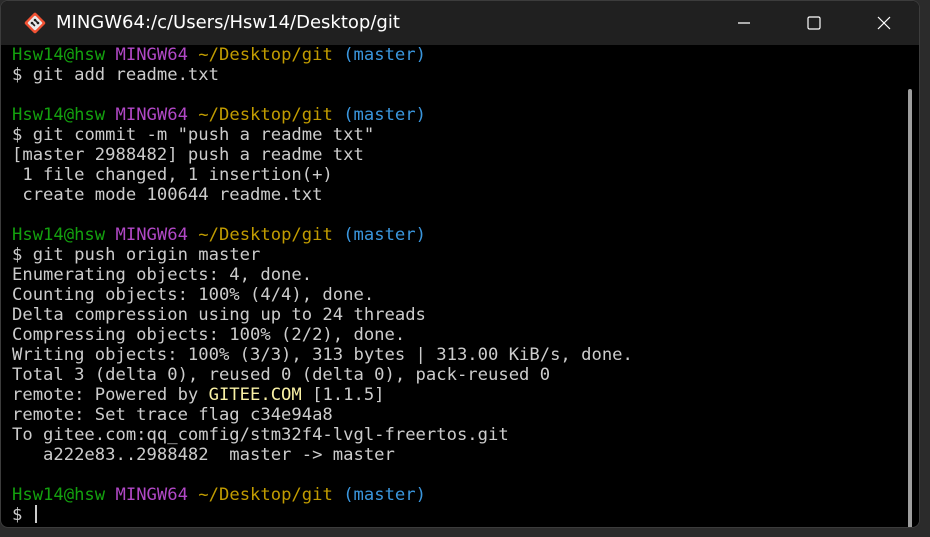  I want to click on output-text: Enumerating objects: 4, done., so click(162, 275).